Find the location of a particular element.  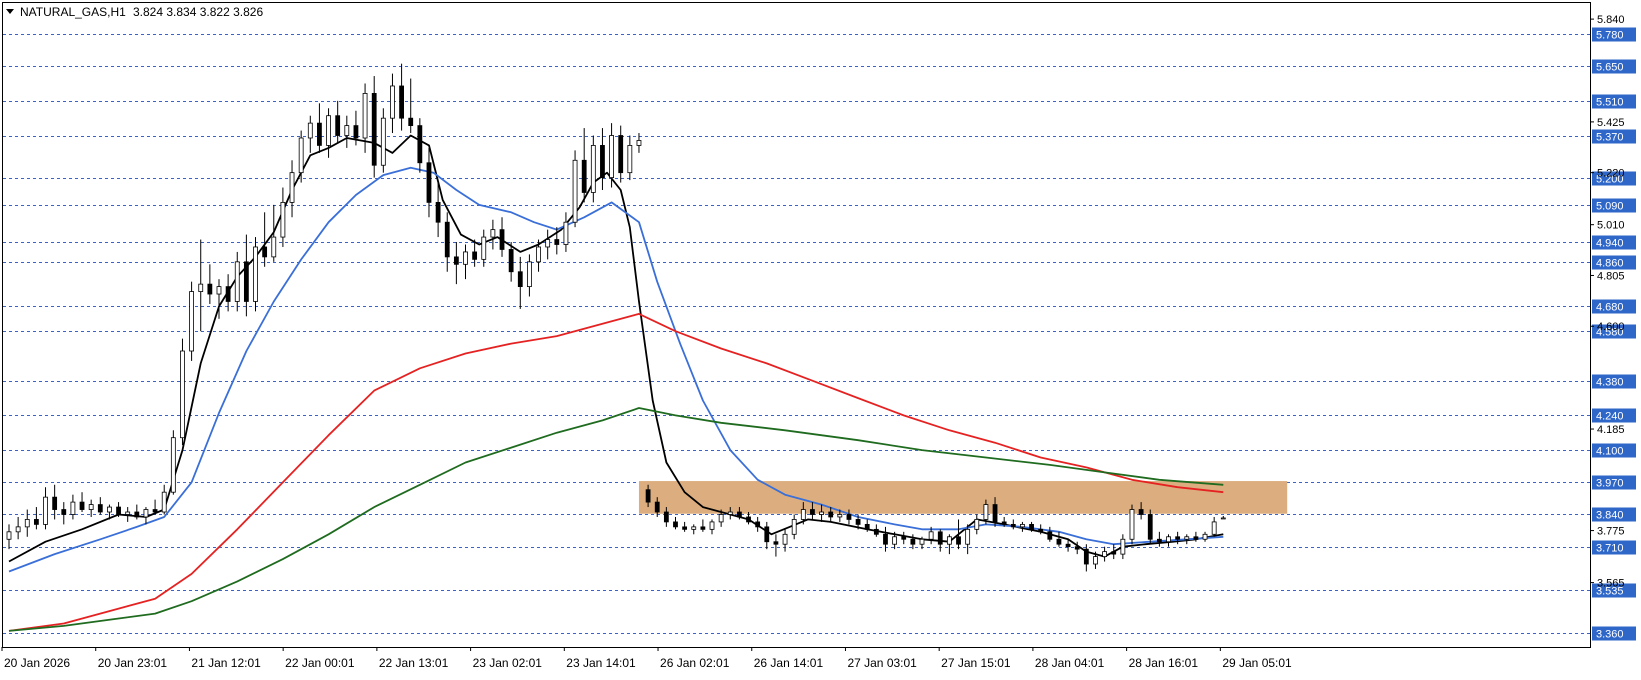

price-scale-label: 3.775 is located at coordinates (1611, 532).